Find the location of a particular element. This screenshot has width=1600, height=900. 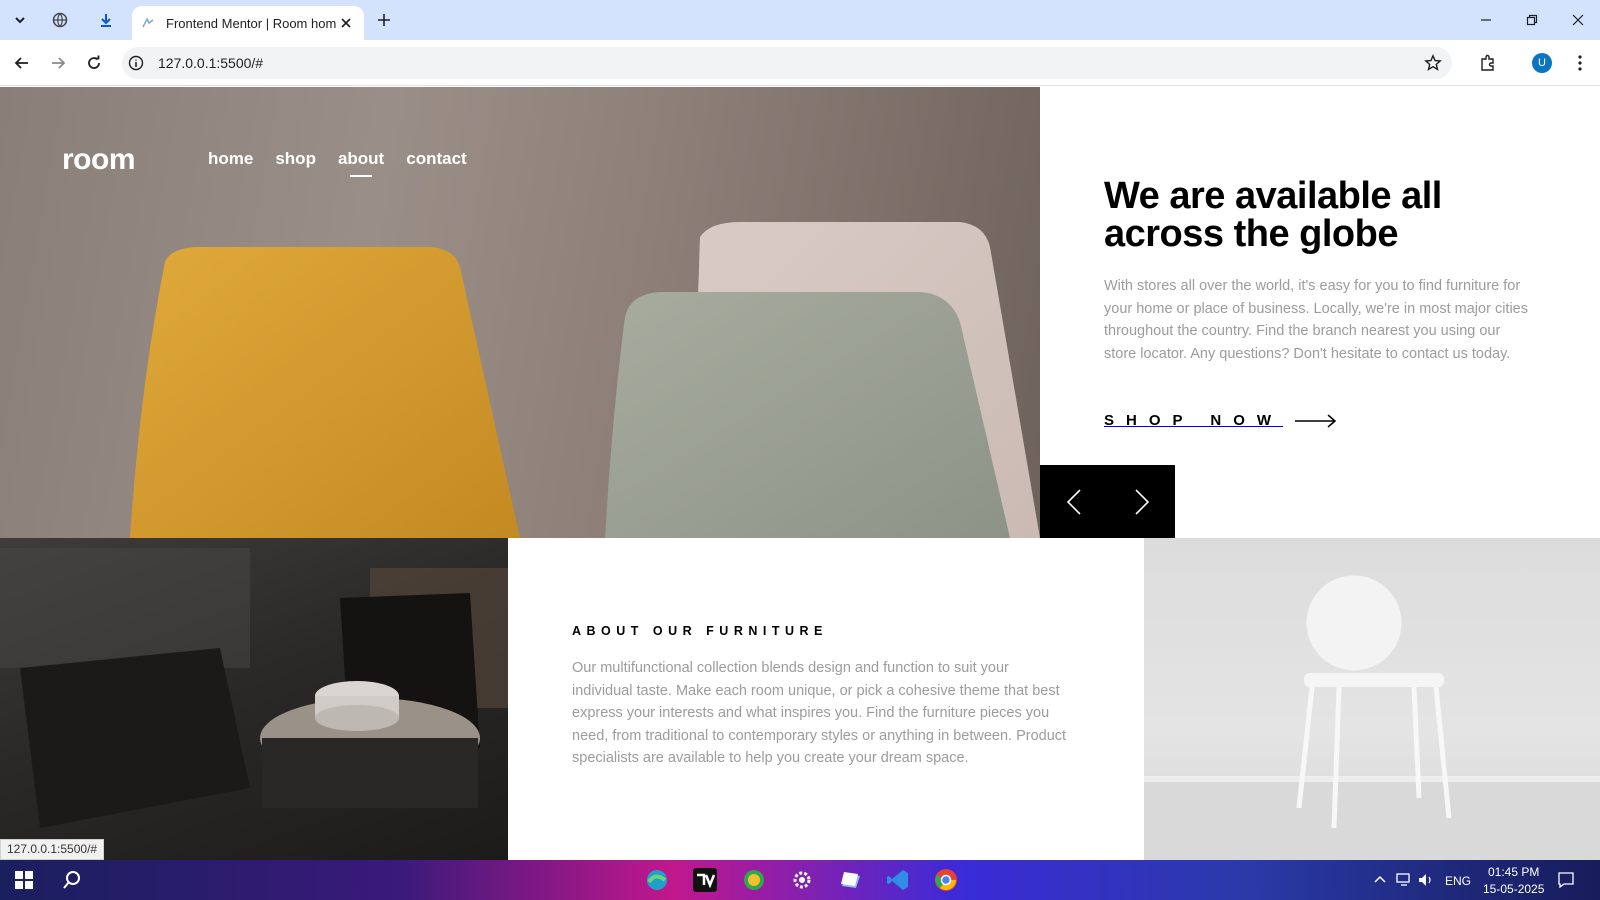

tradingview-icon is located at coordinates (705, 880).